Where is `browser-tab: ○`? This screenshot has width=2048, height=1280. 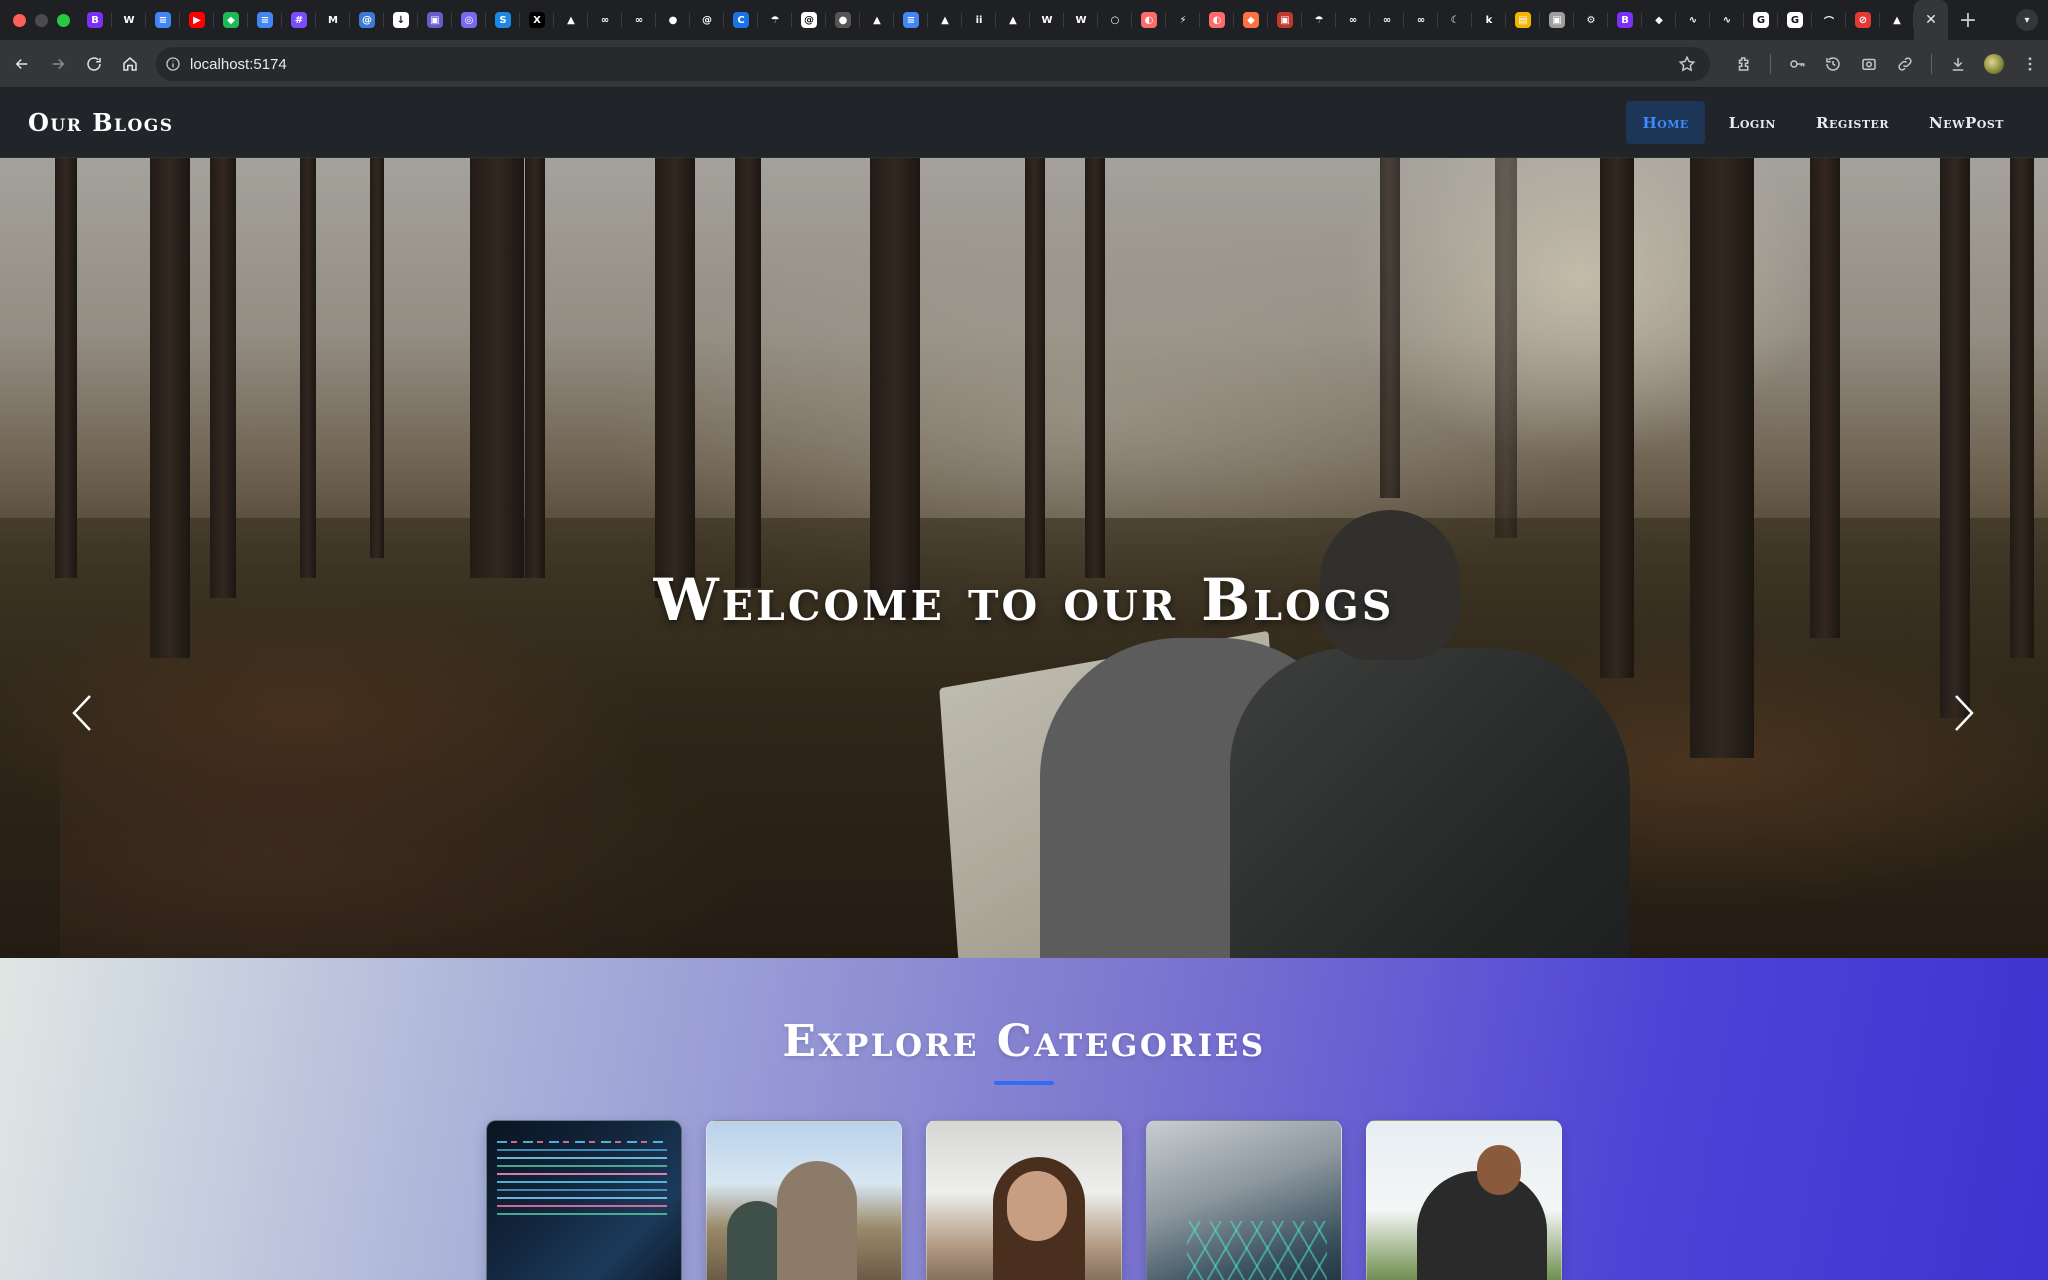
browser-tab: ○ is located at coordinates (1115, 20).